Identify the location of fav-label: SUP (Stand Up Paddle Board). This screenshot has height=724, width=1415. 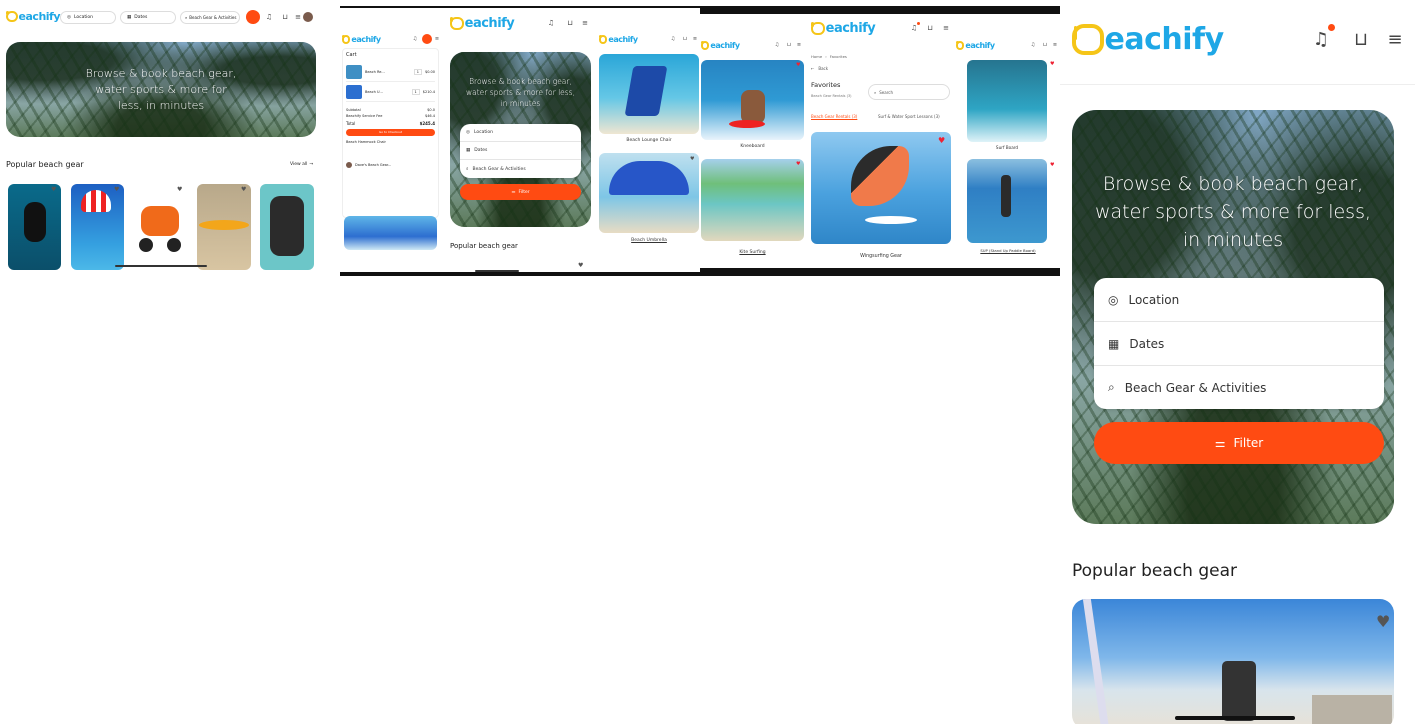
(1008, 250).